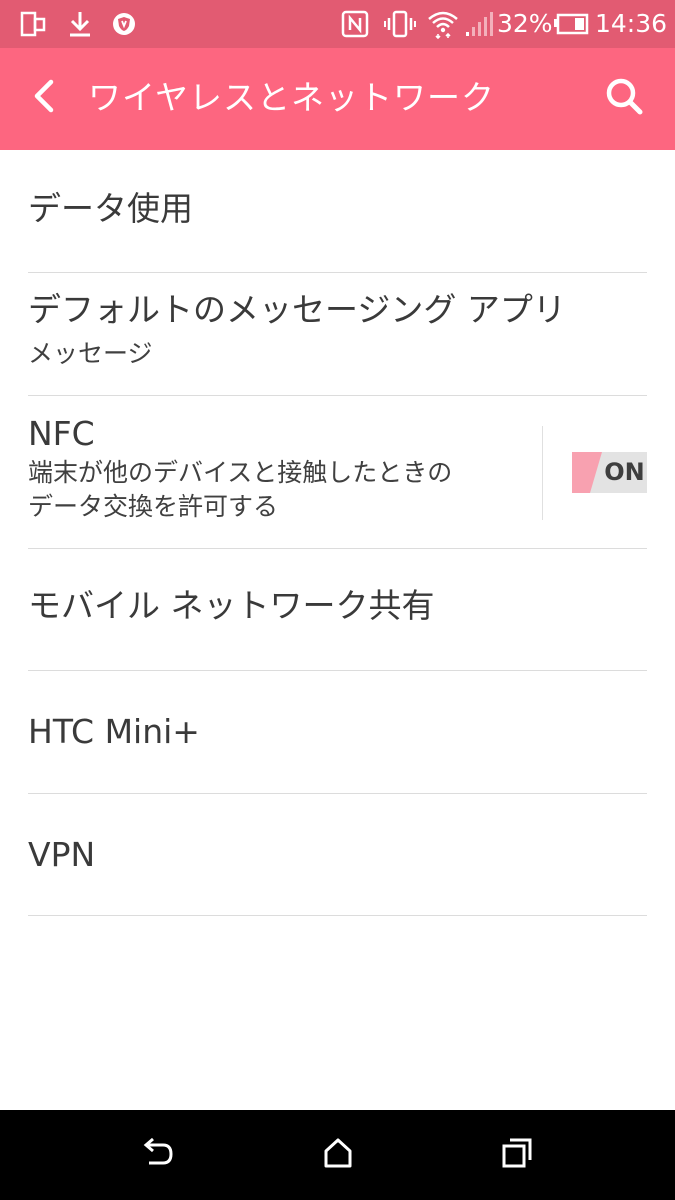  What do you see at coordinates (153, 506) in the screenshot?
I see `list-item-subtitle-line2: データ交換を許可する` at bounding box center [153, 506].